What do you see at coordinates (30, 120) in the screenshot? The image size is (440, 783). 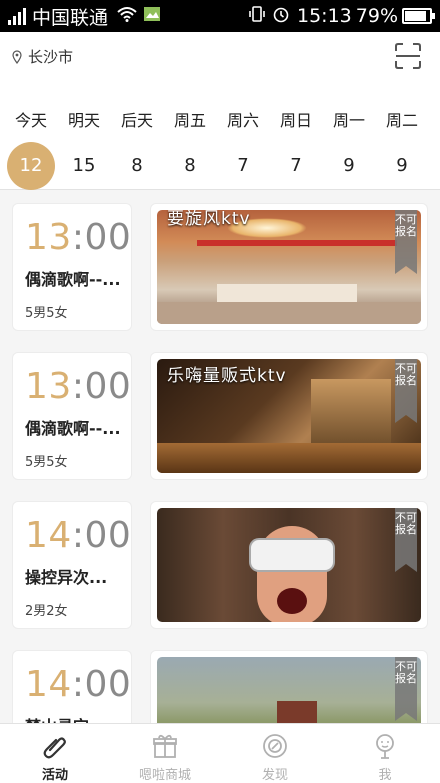 I see `day-weekday: 今天` at bounding box center [30, 120].